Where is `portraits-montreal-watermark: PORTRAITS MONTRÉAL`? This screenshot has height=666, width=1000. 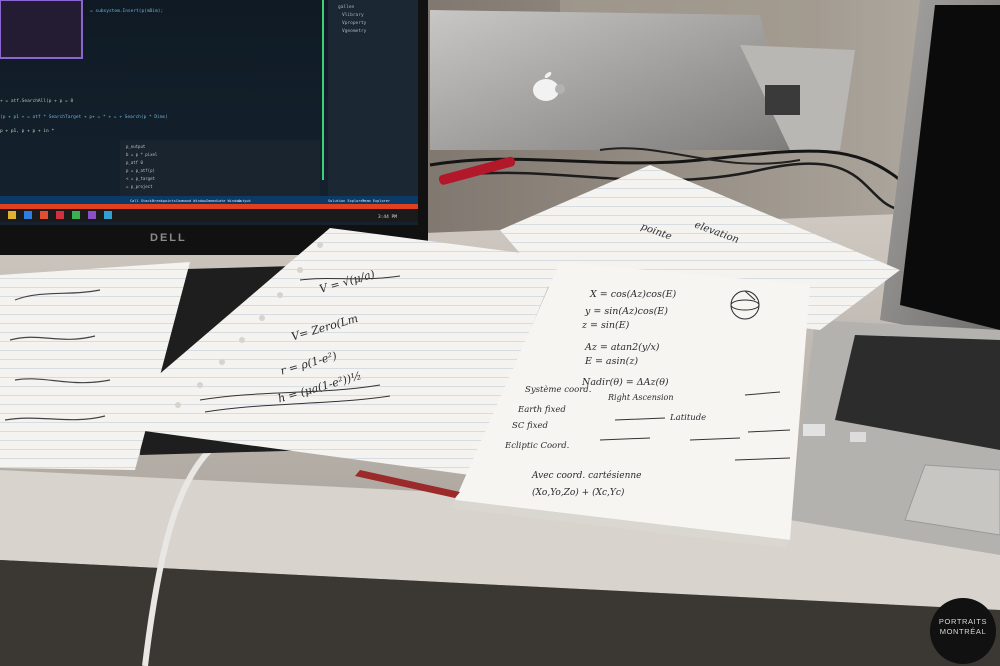
portraits-montreal-watermark: PORTRAITS MONTRÉAL is located at coordinates (963, 631).